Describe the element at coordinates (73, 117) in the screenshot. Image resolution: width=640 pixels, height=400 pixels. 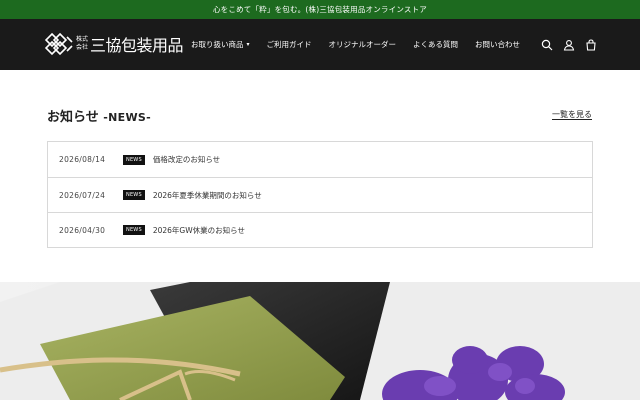
I see `news-heading-jp: お知らせ` at that location.